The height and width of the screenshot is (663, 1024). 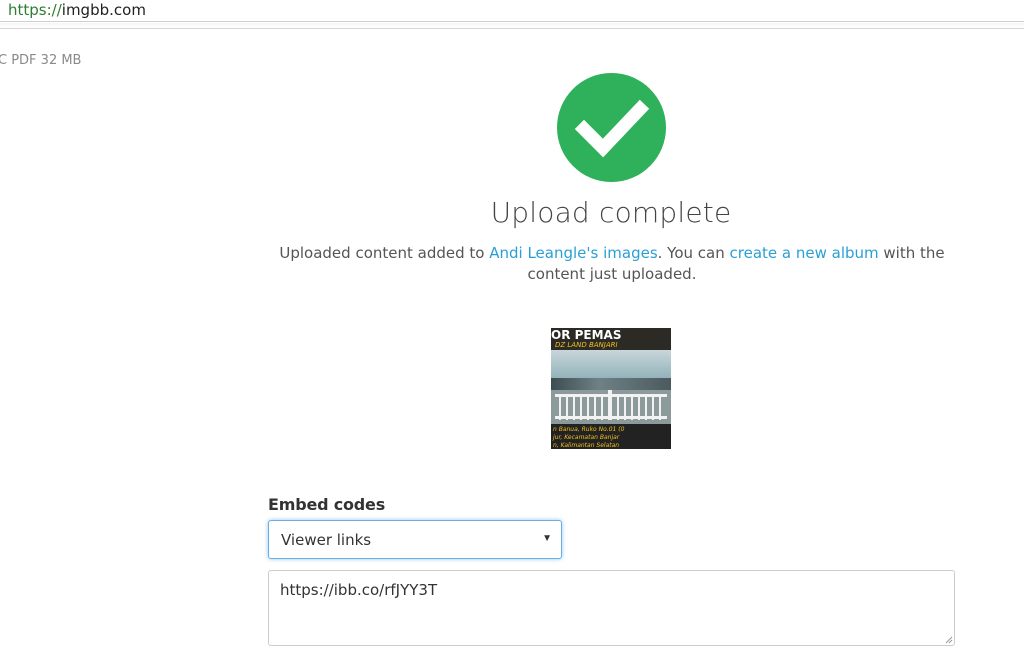 What do you see at coordinates (573, 253) in the screenshot?
I see `owner-images-link: Andi Leangle's images` at bounding box center [573, 253].